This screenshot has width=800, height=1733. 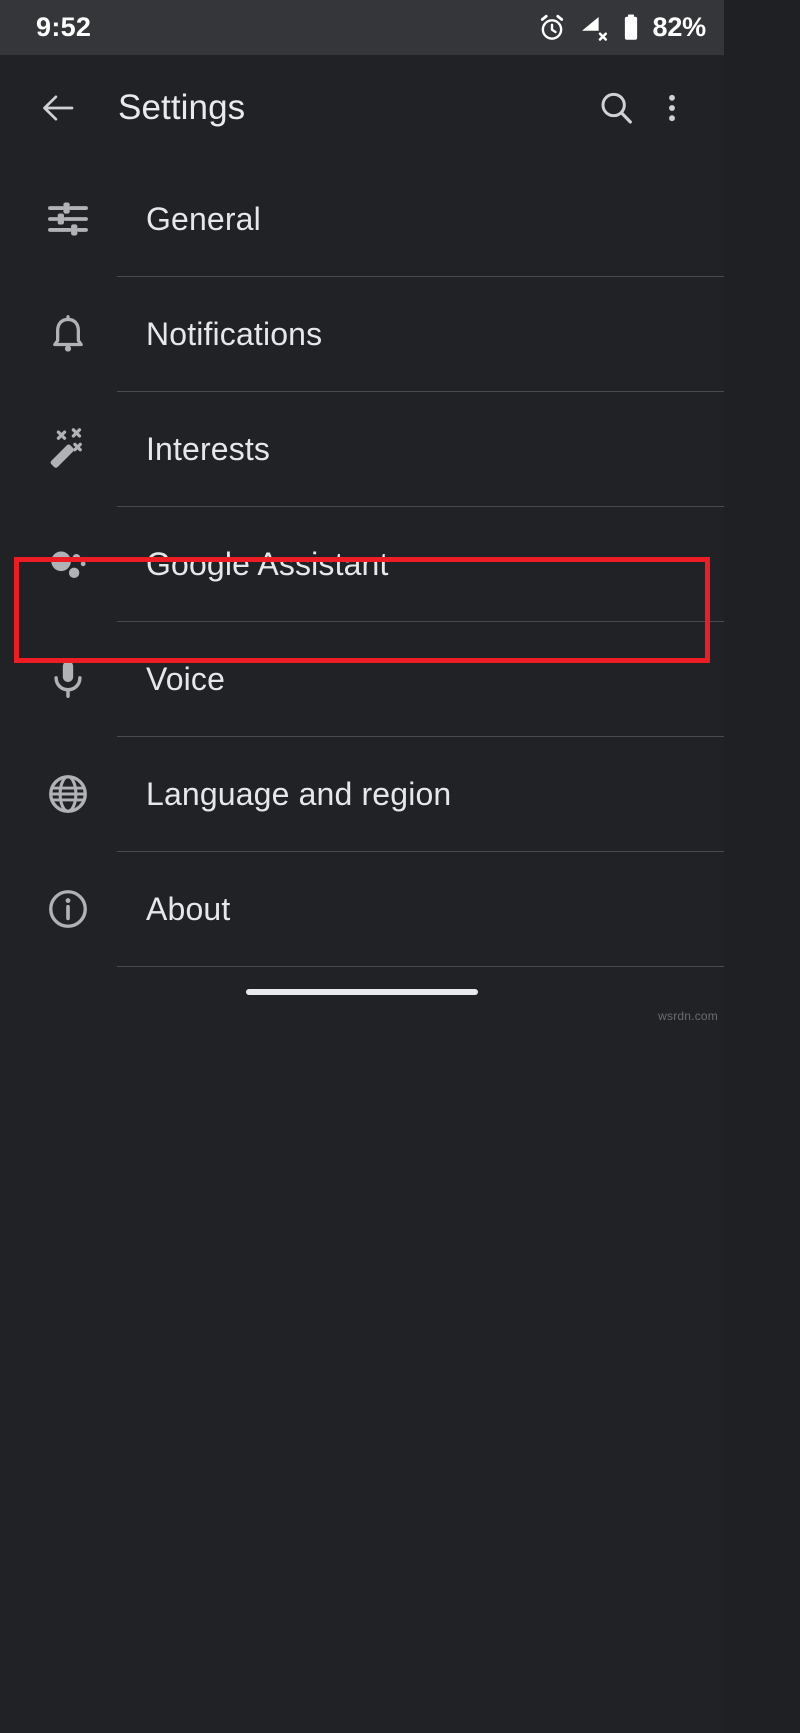 What do you see at coordinates (68, 334) in the screenshot?
I see `bell-icon` at bounding box center [68, 334].